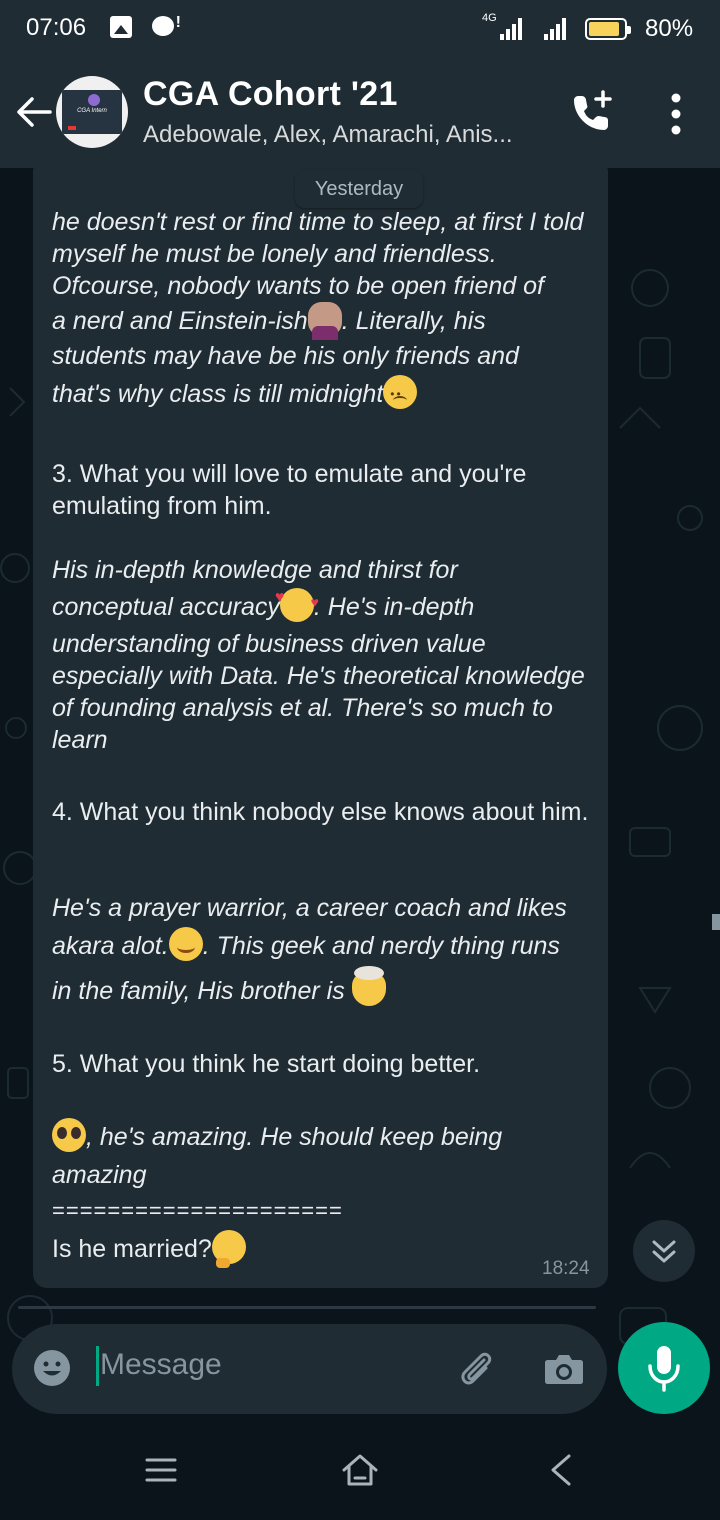 Image resolution: width=720 pixels, height=1520 pixels. What do you see at coordinates (360, 29) in the screenshot?
I see `status-bar: 07:06 4G 80%` at bounding box center [360, 29].